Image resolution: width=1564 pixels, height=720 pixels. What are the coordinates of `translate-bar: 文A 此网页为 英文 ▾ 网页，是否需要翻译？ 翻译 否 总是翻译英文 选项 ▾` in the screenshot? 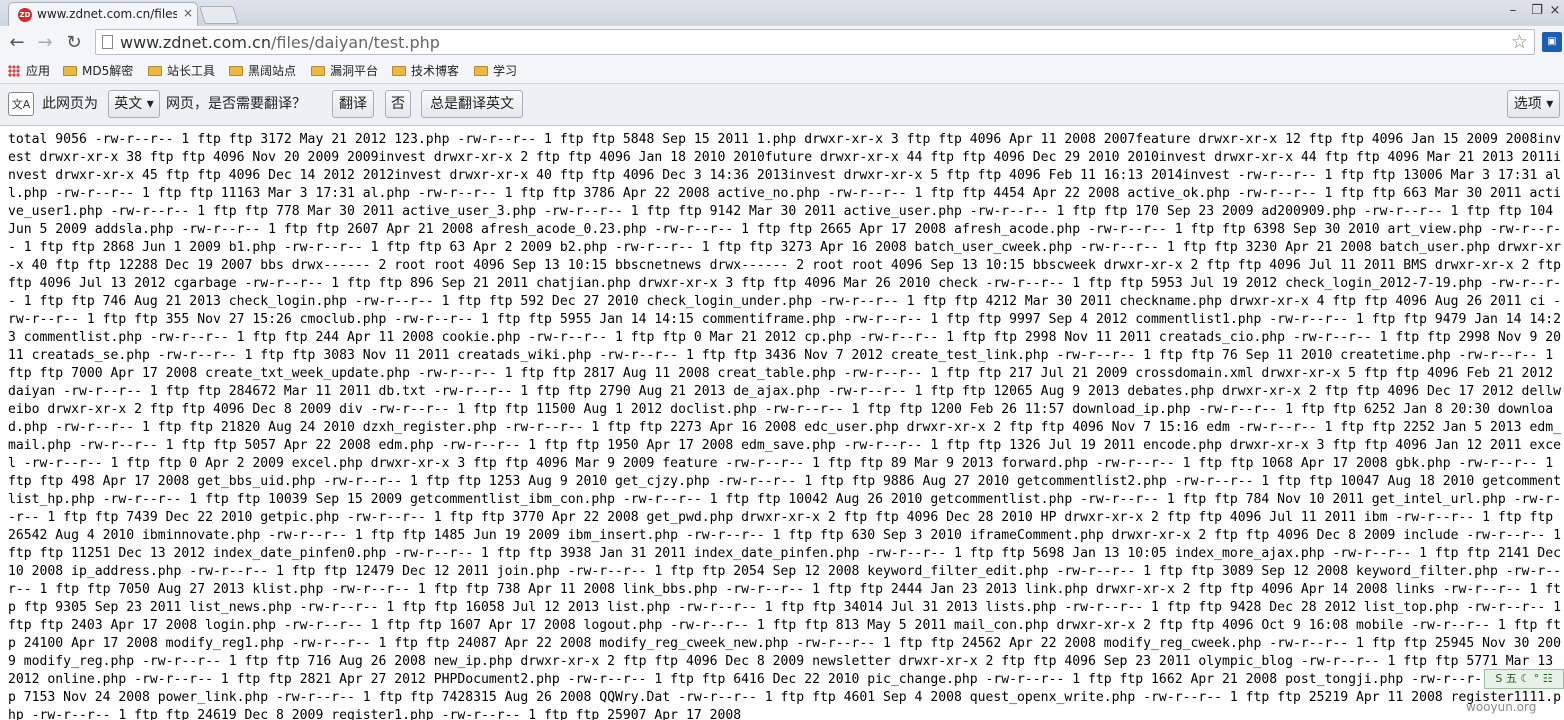 It's located at (782, 105).